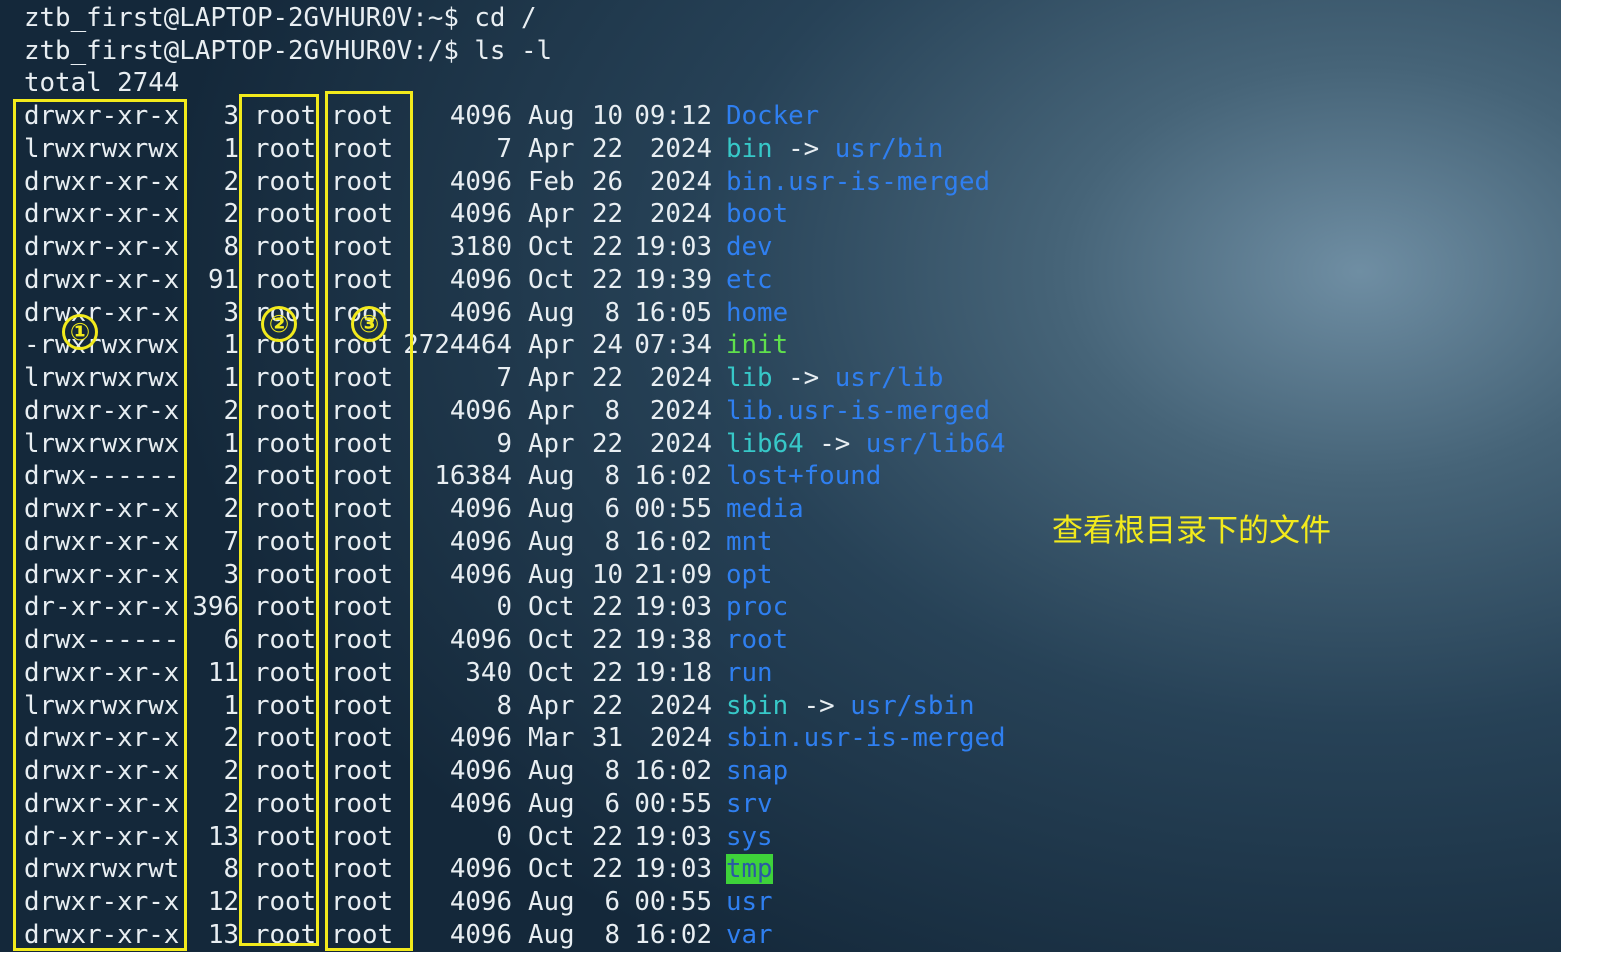 The image size is (1600, 970). Describe the element at coordinates (850, 707) in the screenshot. I see `entry-name-cell: sbin -> usr/sbin` at that location.